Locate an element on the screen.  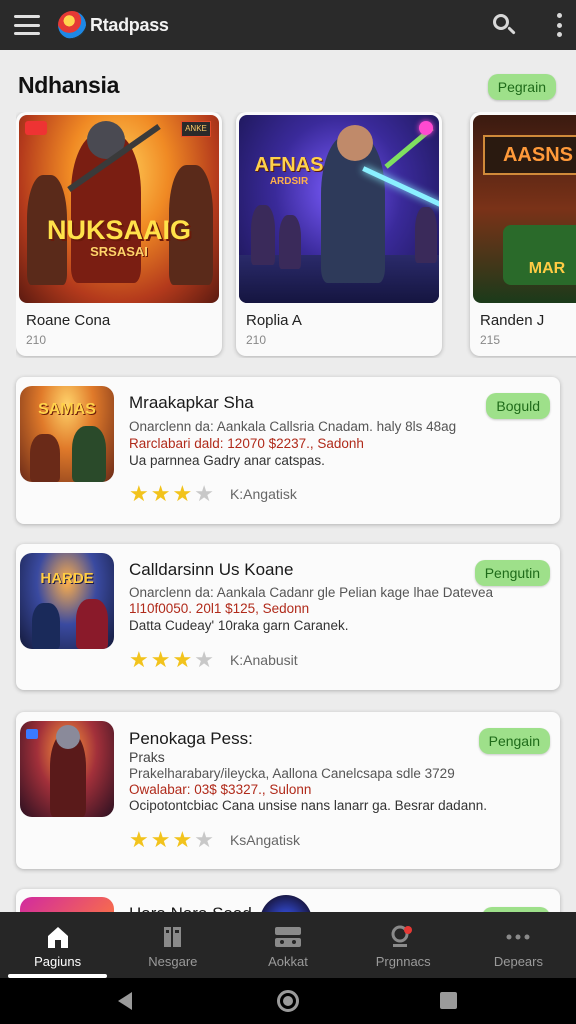
nav-label: Aokkat is located at coordinates (288, 961).